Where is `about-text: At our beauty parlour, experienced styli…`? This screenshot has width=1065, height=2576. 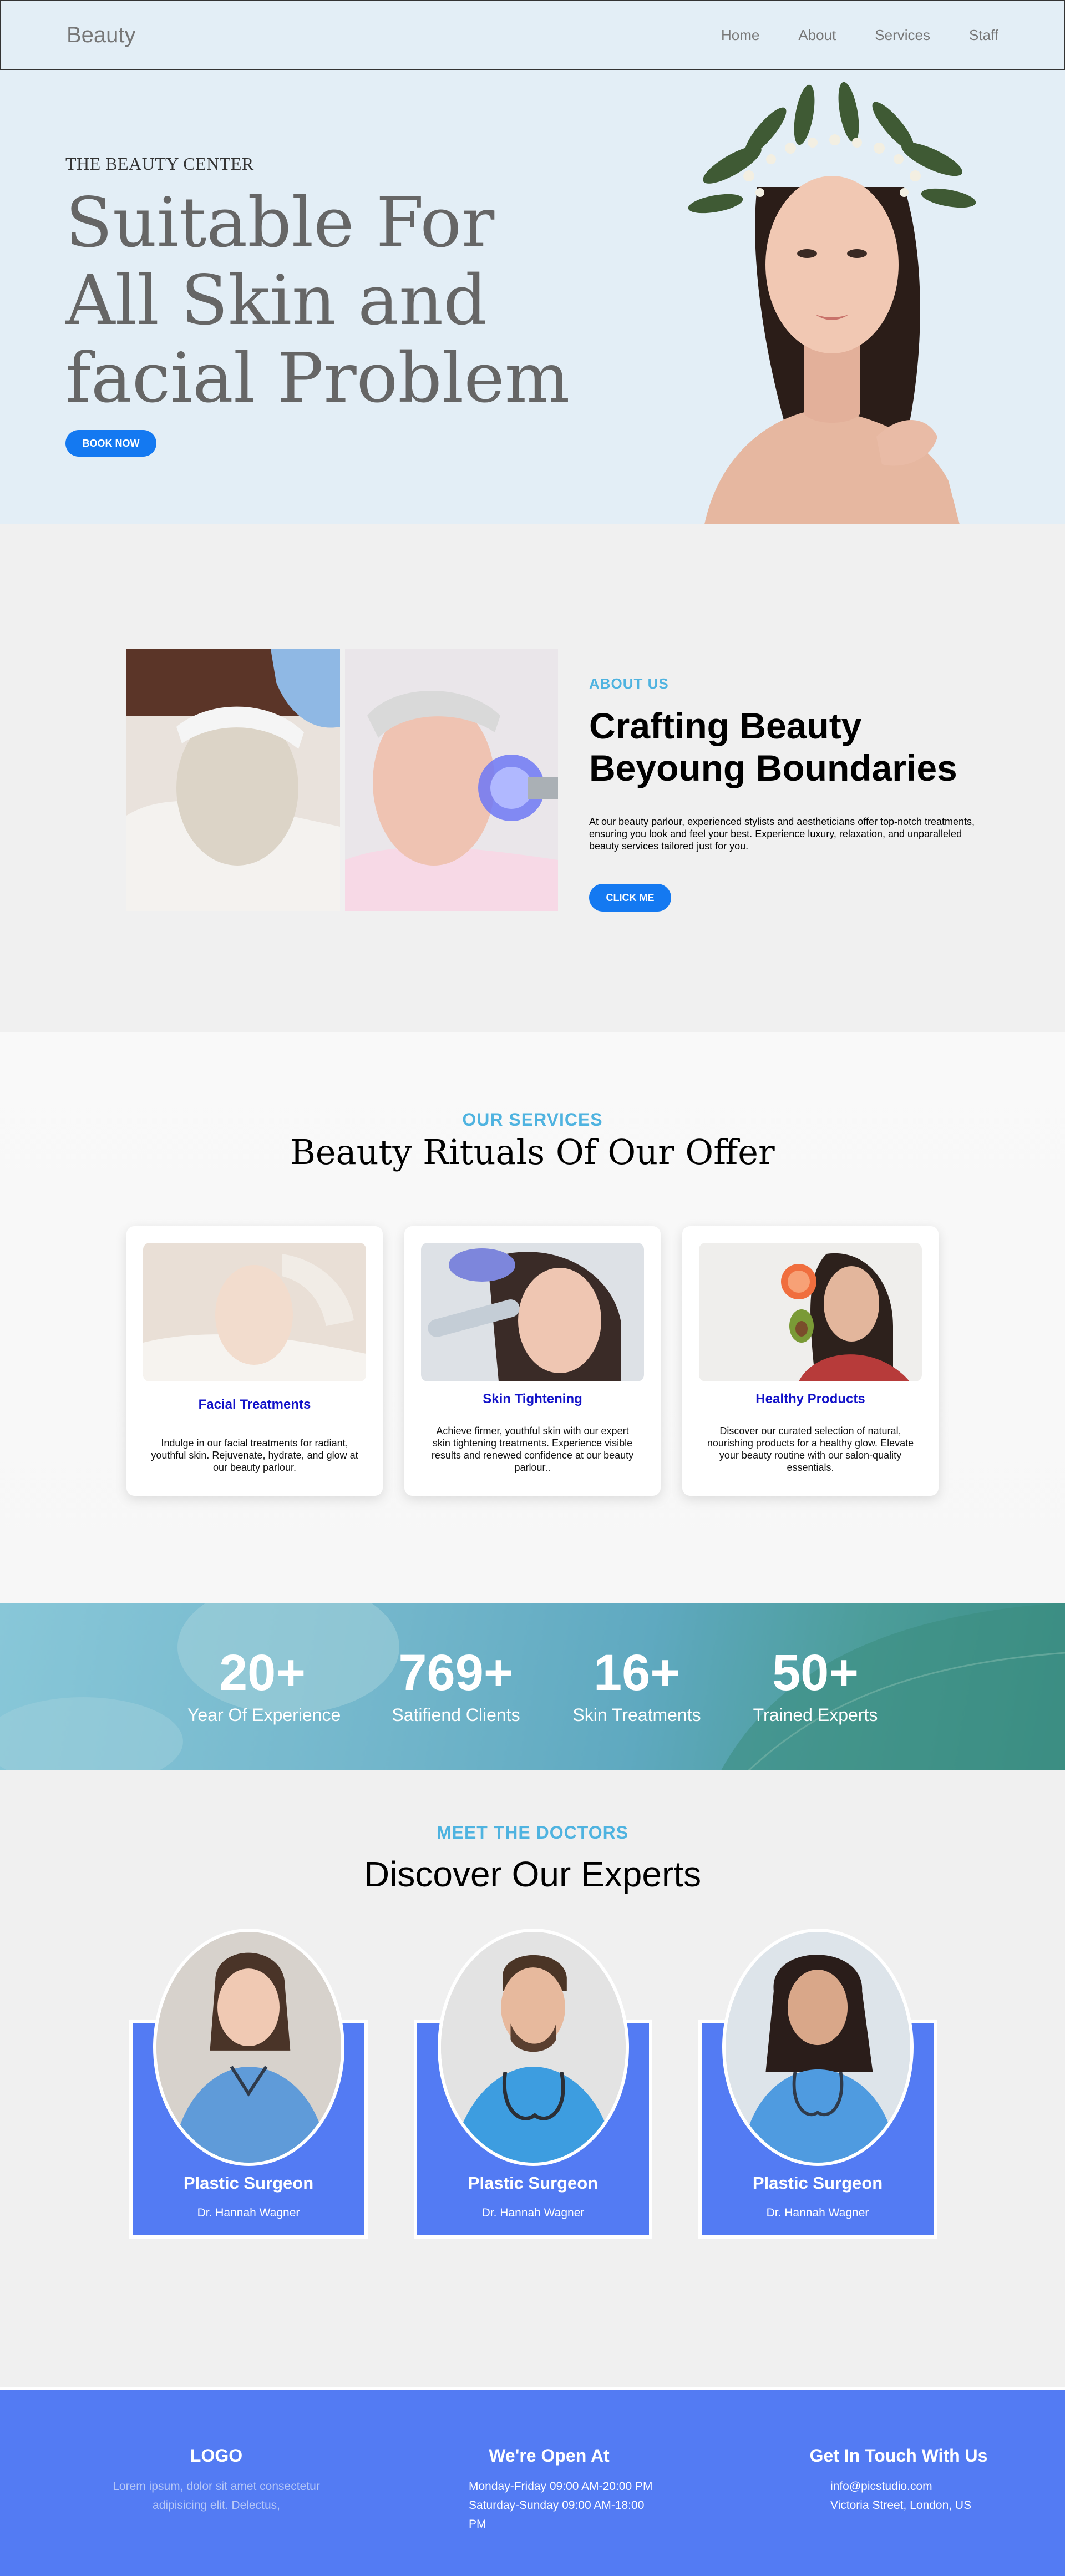
about-text: At our beauty parlour, experienced styli… is located at coordinates (782, 834).